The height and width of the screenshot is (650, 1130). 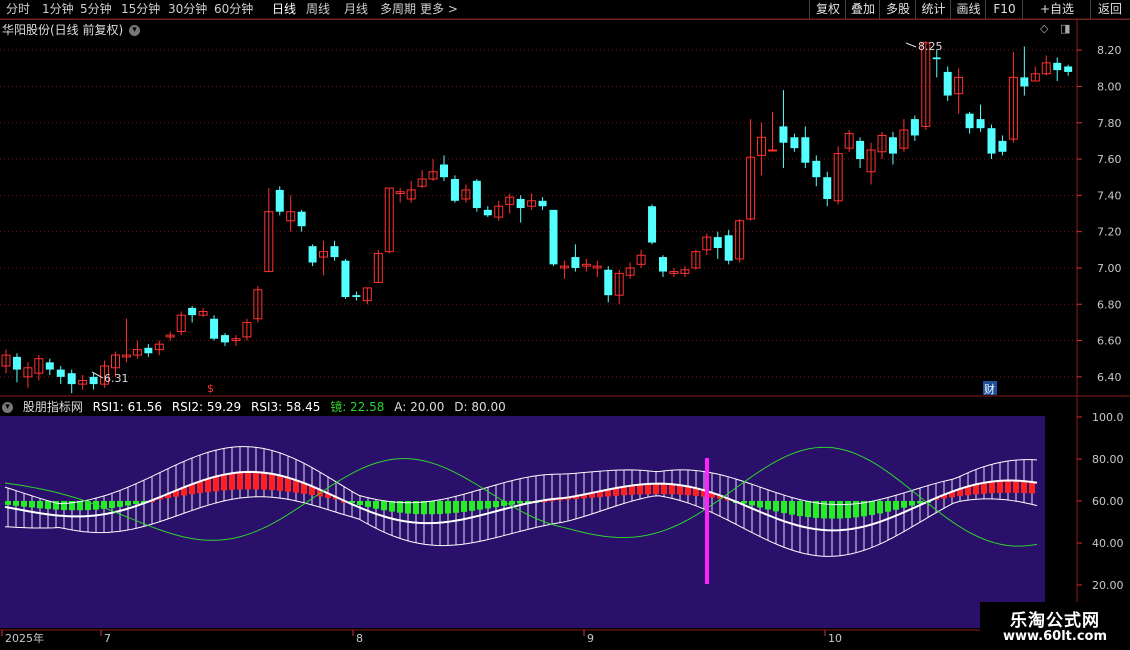 What do you see at coordinates (911, 45) in the screenshot?
I see `high-pointer` at bounding box center [911, 45].